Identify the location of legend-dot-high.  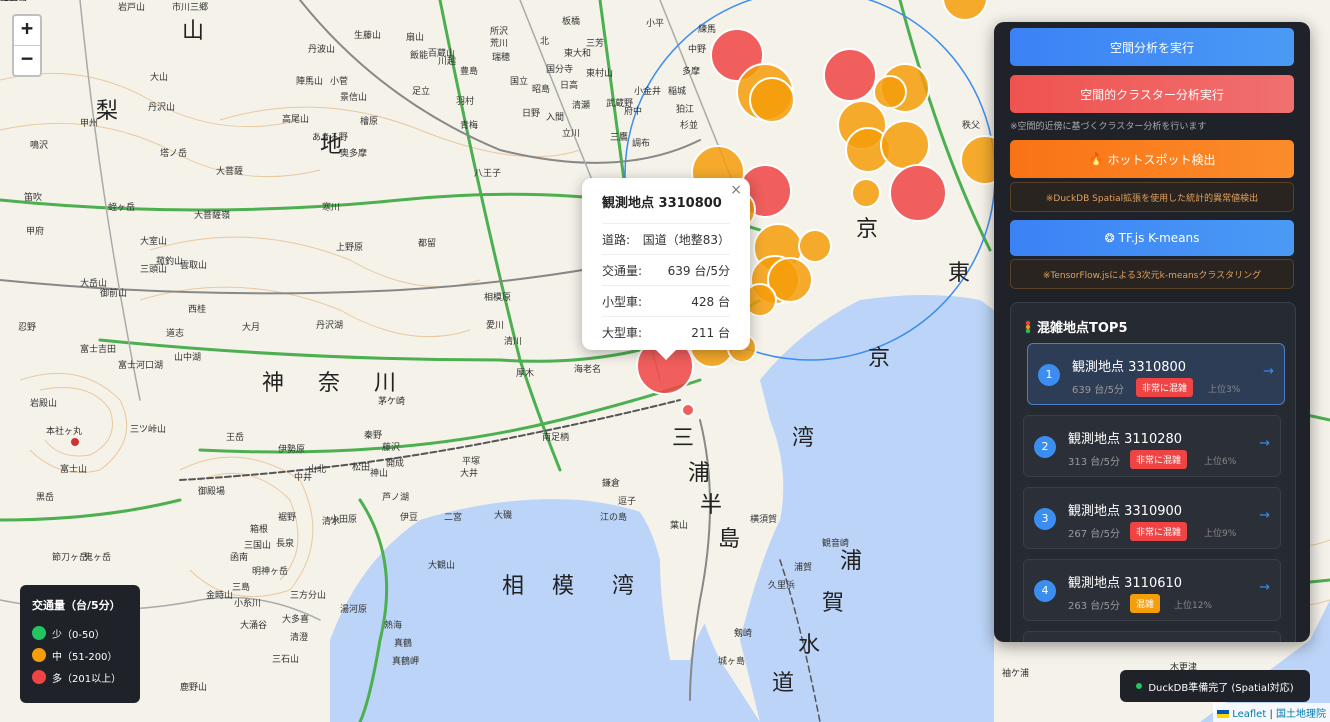
(39, 677).